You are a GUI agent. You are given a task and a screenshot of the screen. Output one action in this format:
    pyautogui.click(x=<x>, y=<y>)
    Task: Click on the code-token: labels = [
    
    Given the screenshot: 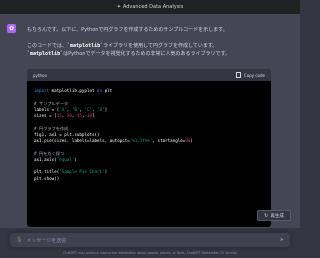 What is the action you would take?
    pyautogui.click(x=47, y=109)
    